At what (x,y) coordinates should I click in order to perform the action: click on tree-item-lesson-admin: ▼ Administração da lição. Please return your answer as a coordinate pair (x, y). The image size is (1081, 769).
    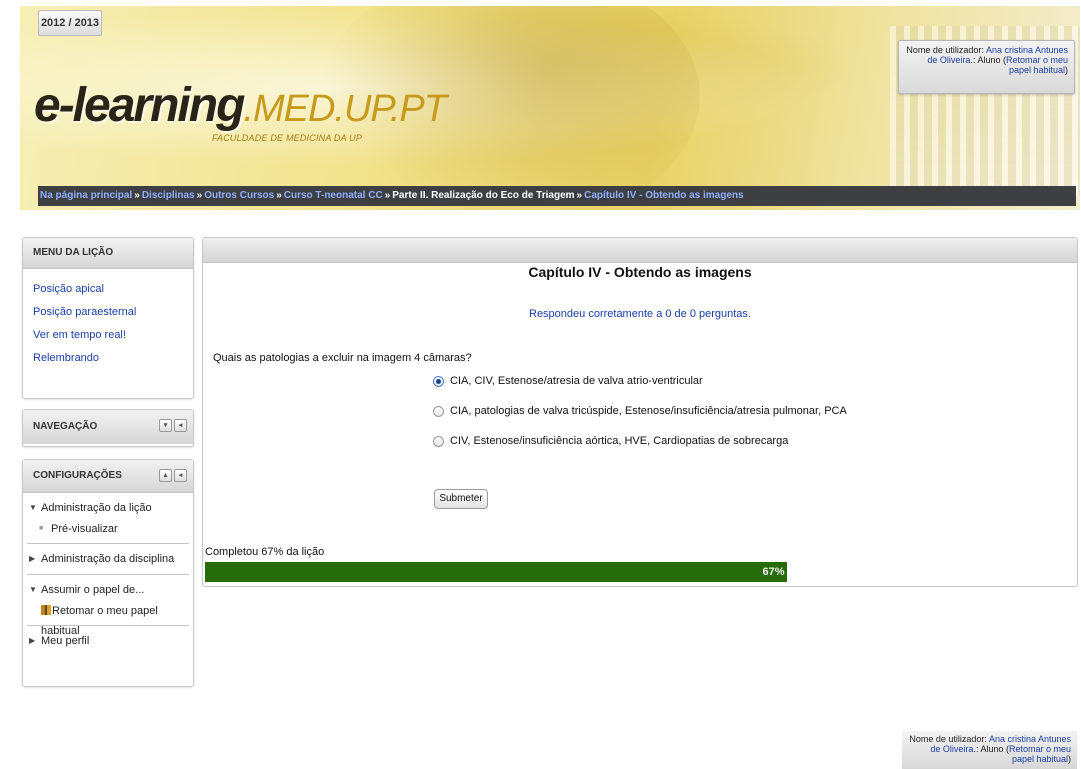
    Looking at the image, I should click on (108, 508).